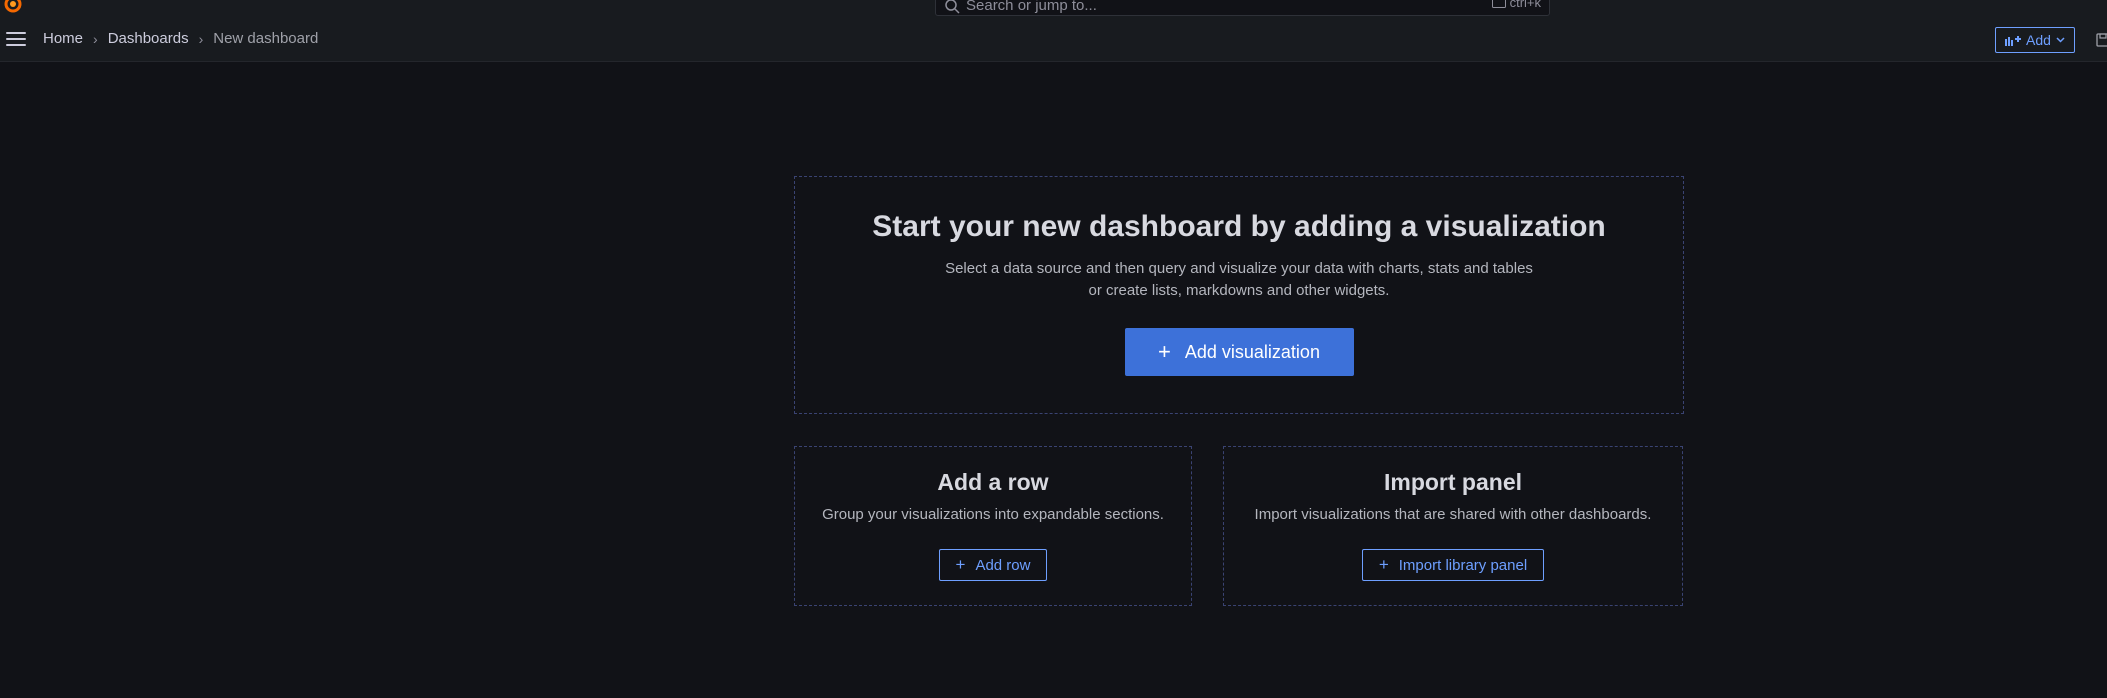 This screenshot has height=698, width=2107. Describe the element at coordinates (952, 7) in the screenshot. I see `search-icon` at that location.